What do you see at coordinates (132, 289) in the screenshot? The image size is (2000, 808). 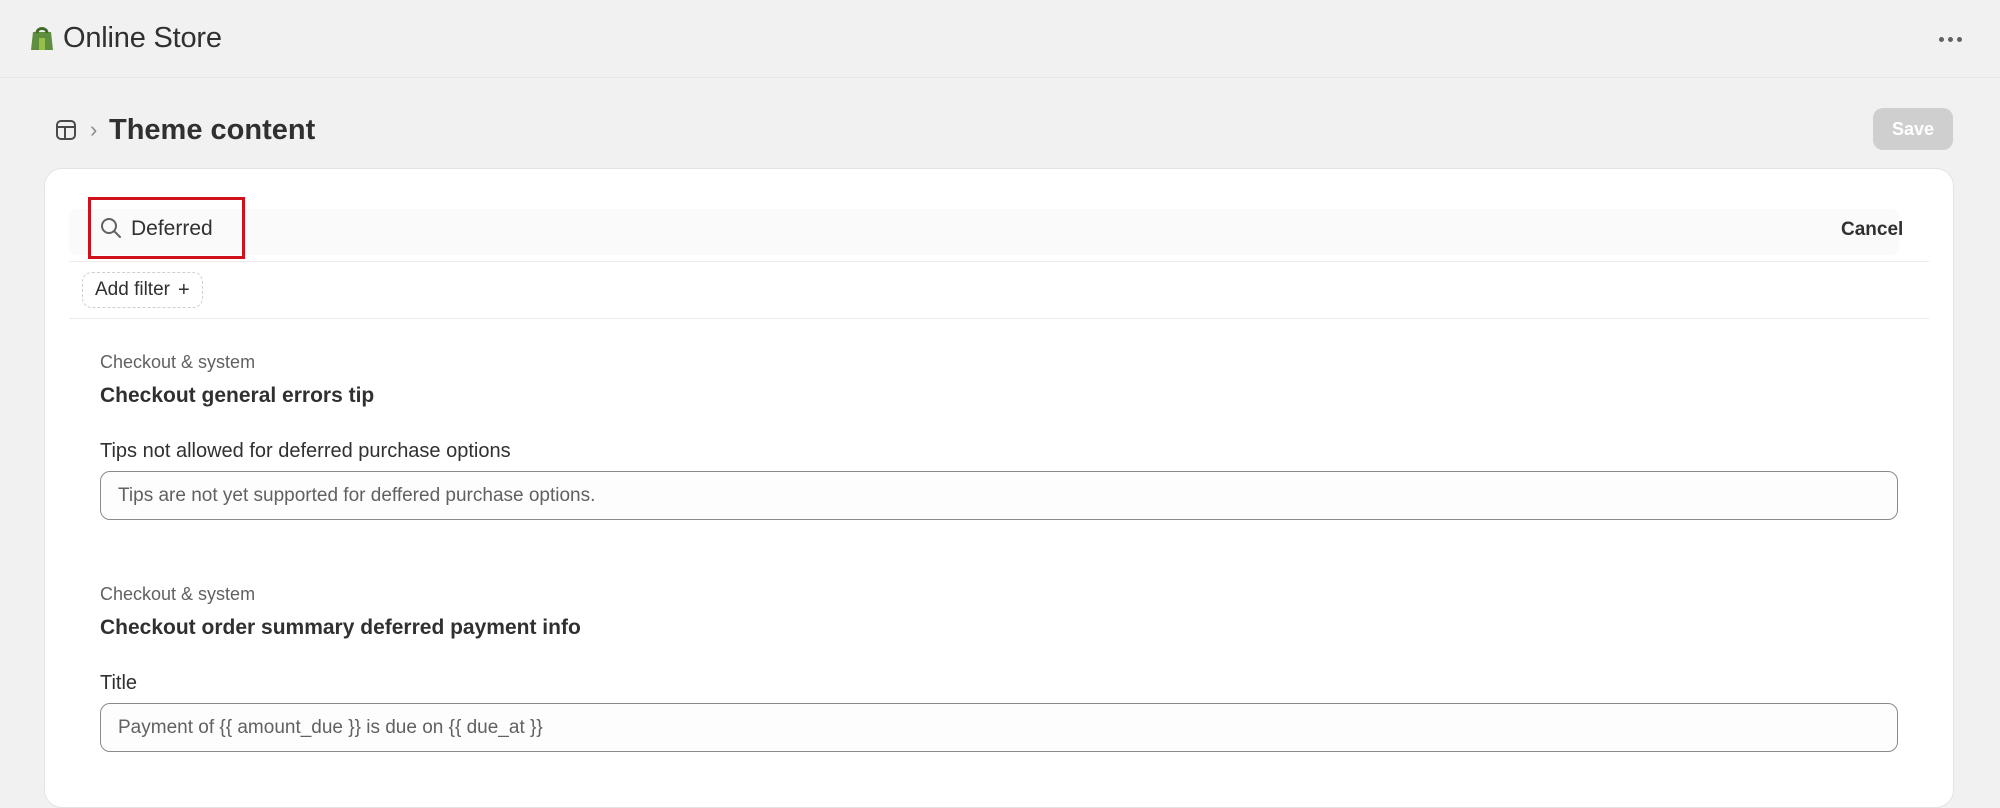 I see `add-filter-label: Add filter` at bounding box center [132, 289].